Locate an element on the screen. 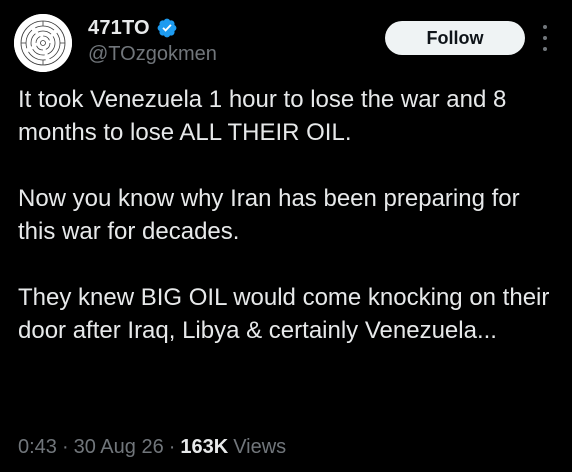 This screenshot has height=472, width=572. display-name: 471TO is located at coordinates (119, 28).